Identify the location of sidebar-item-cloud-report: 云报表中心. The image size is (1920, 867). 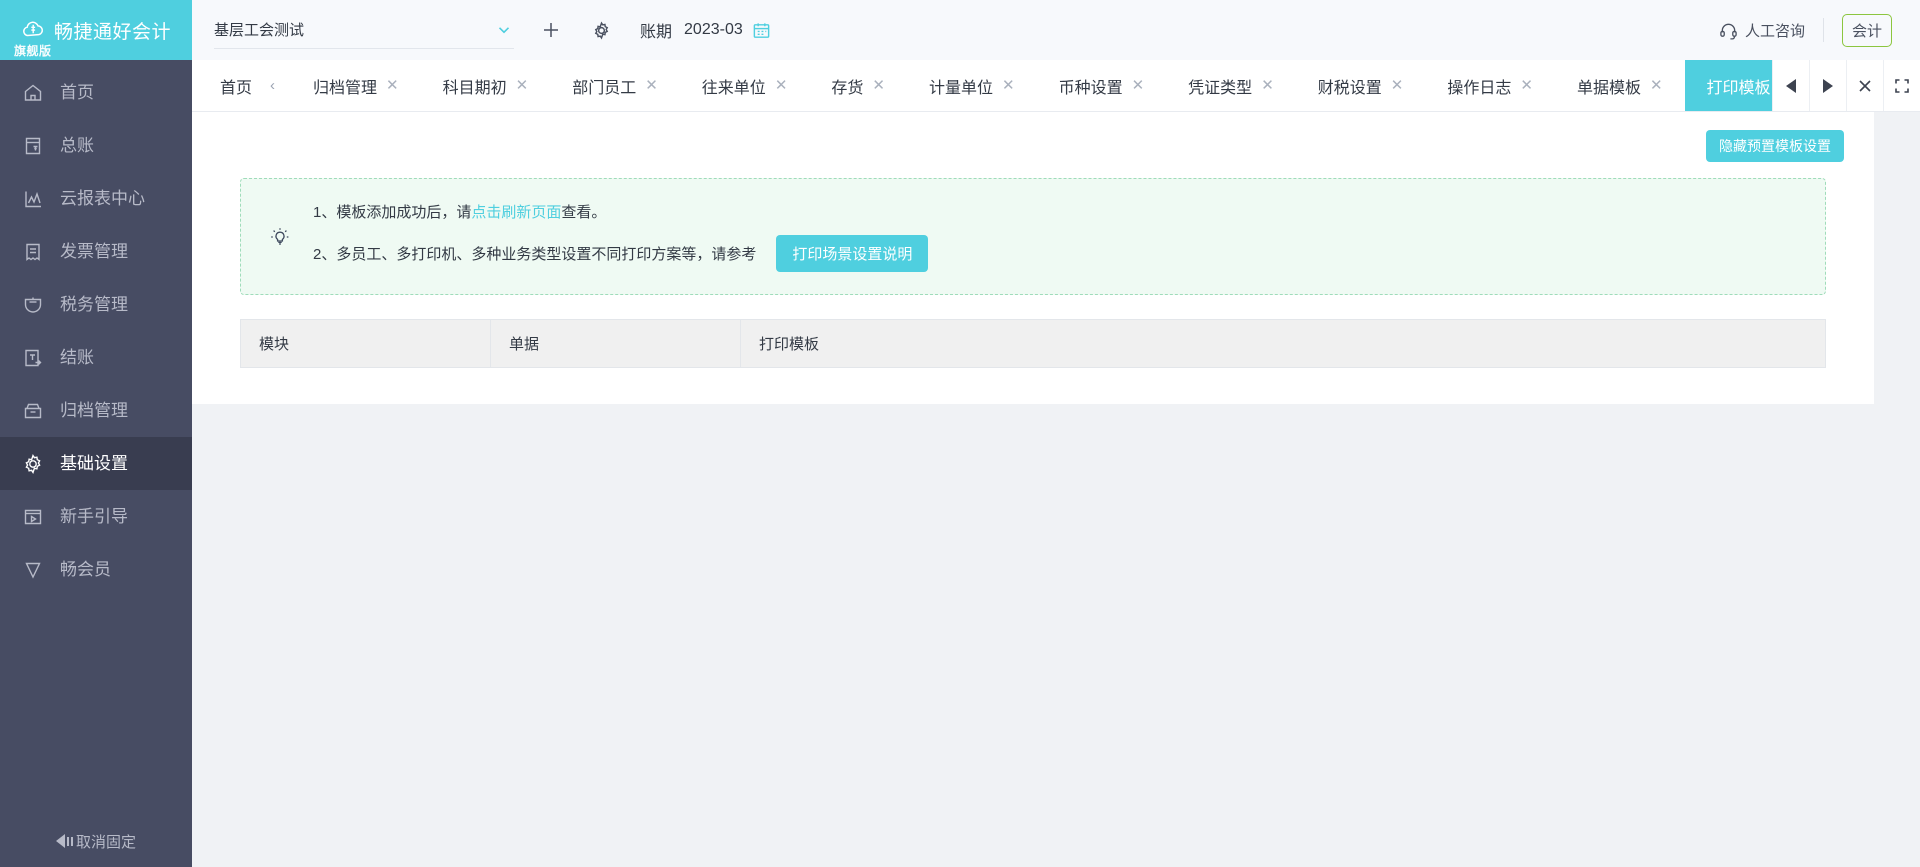
(96, 198).